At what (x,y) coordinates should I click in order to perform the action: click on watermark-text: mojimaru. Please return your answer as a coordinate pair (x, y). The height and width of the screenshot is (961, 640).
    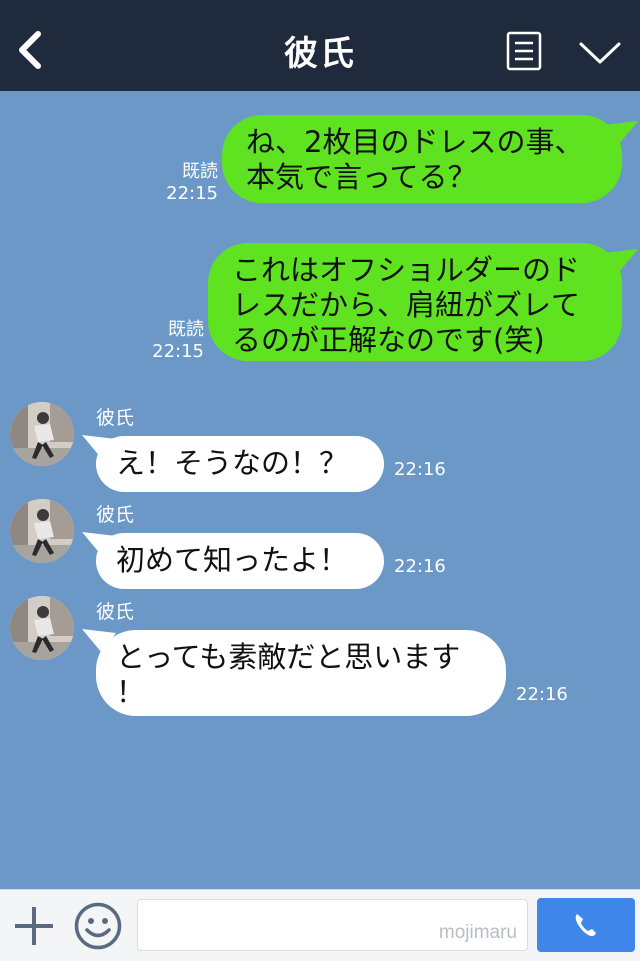
    Looking at the image, I should click on (477, 932).